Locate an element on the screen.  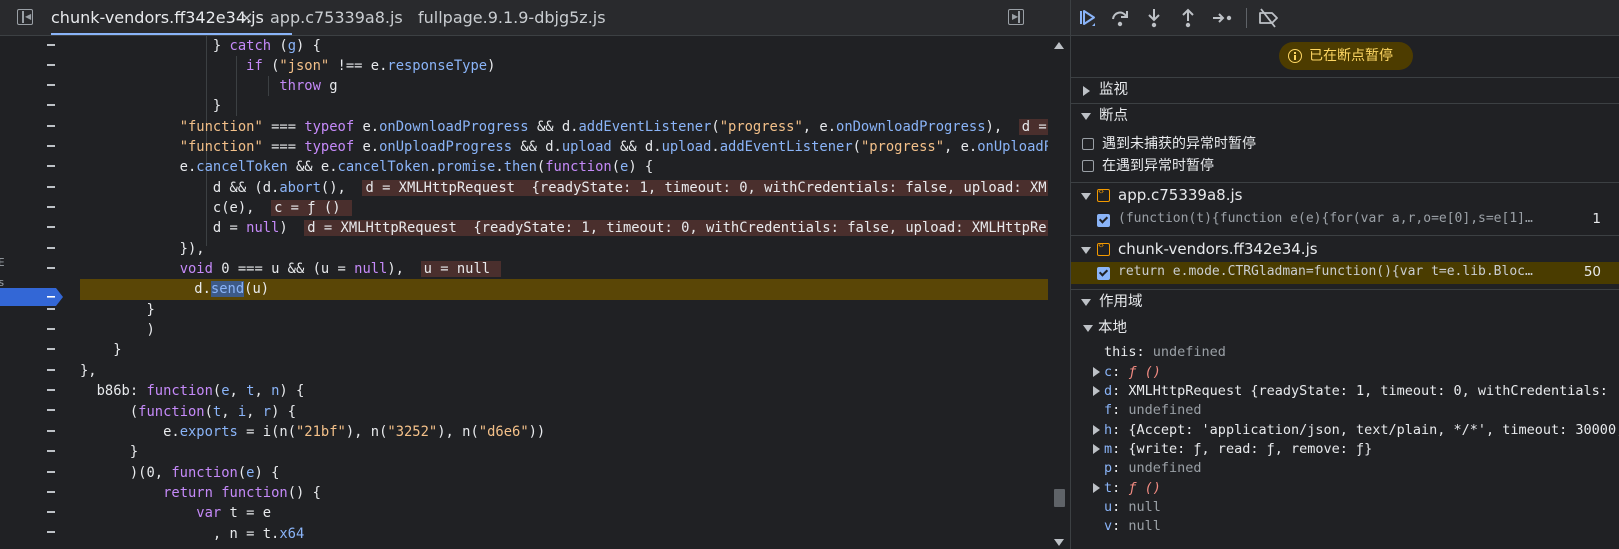
step-out-icon is located at coordinates (1188, 18).